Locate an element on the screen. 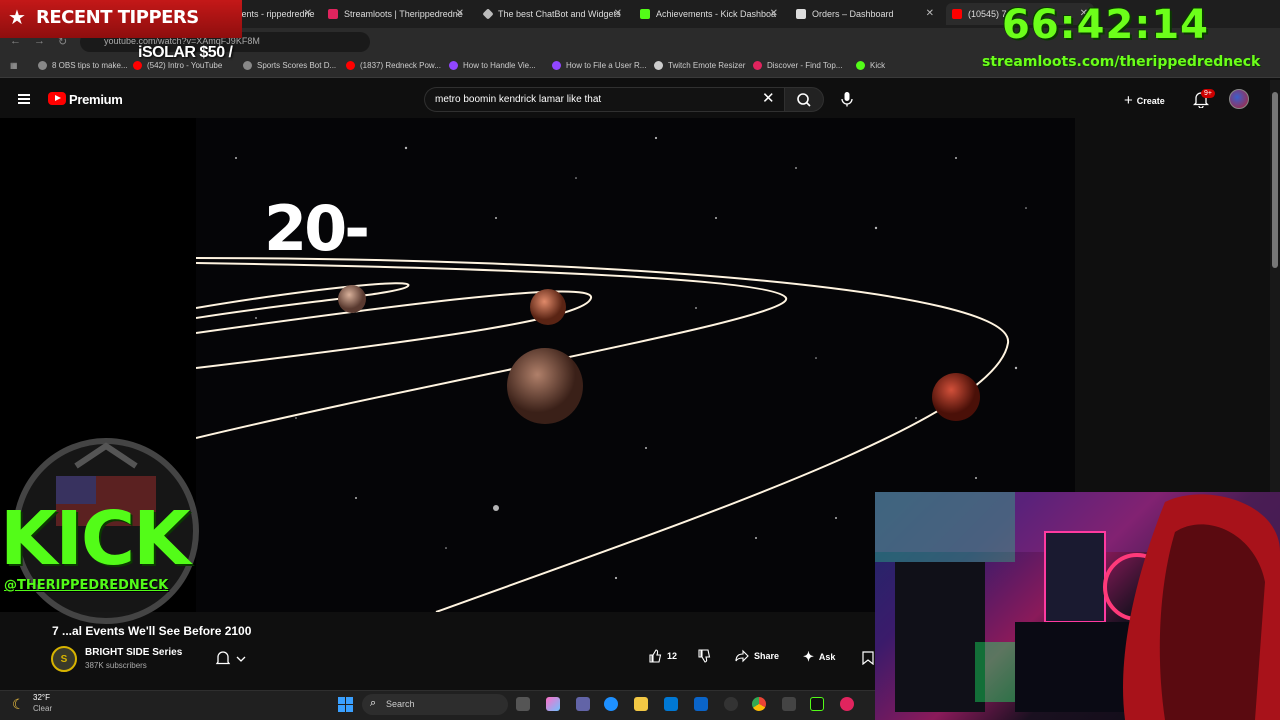 The height and width of the screenshot is (720, 1280). ask-button: ✦ Ask is located at coordinates (819, 657).